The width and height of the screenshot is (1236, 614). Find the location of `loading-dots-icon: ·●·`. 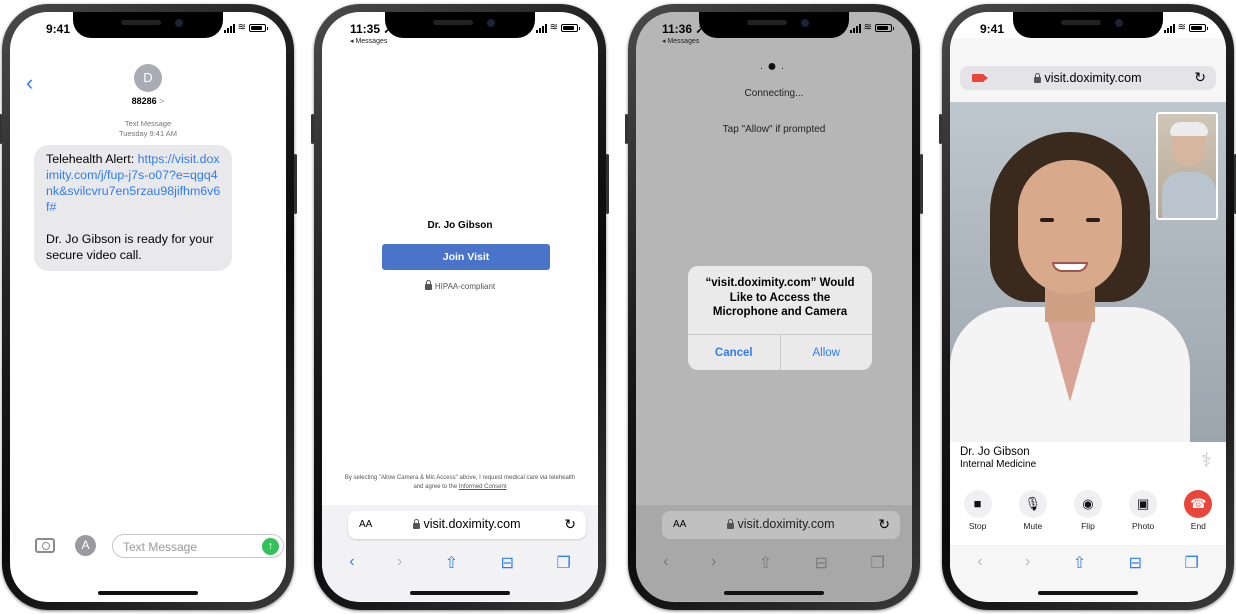

loading-dots-icon: ·●· is located at coordinates (774, 66).